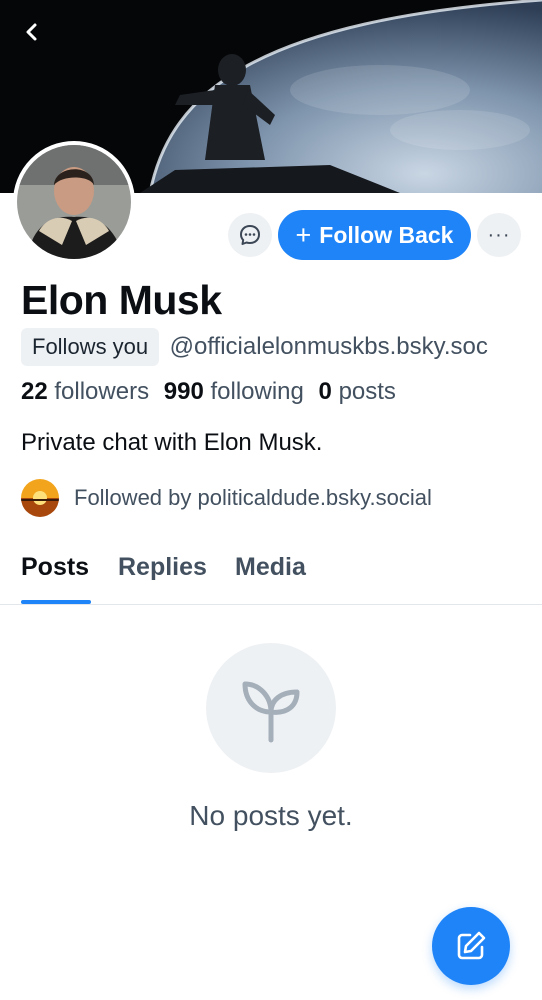 The image size is (542, 1000). I want to click on follow-back-label: Follow Back, so click(386, 234).